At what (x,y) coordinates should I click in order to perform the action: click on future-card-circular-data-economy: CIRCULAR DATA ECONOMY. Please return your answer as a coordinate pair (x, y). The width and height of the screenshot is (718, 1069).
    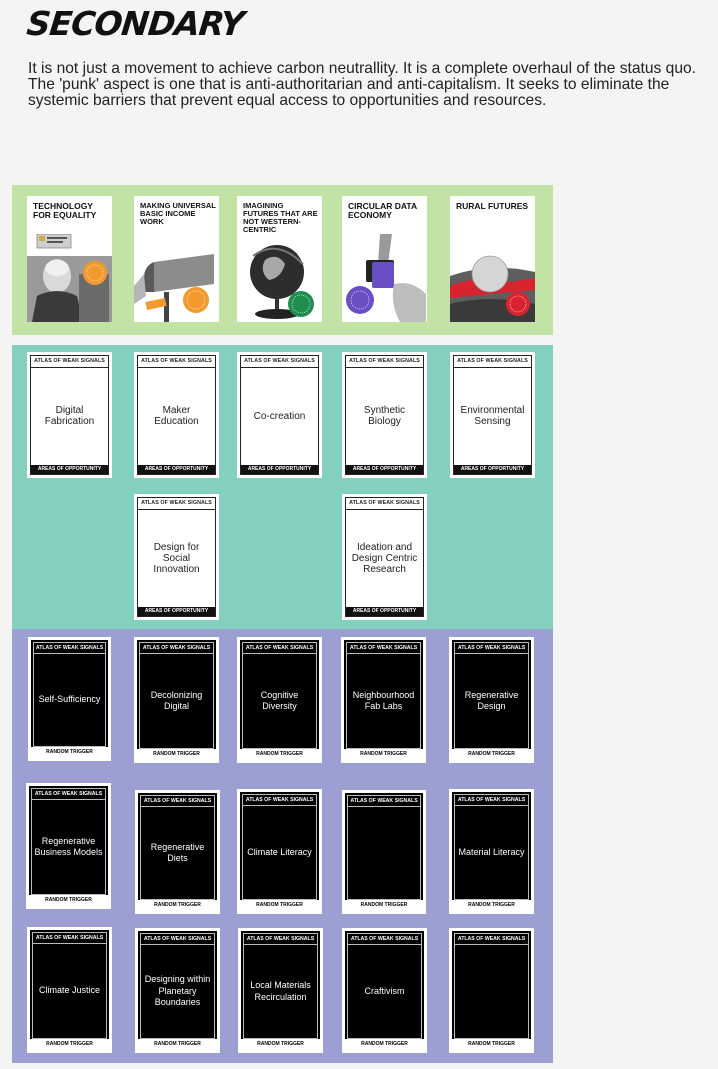
    Looking at the image, I should click on (384, 259).